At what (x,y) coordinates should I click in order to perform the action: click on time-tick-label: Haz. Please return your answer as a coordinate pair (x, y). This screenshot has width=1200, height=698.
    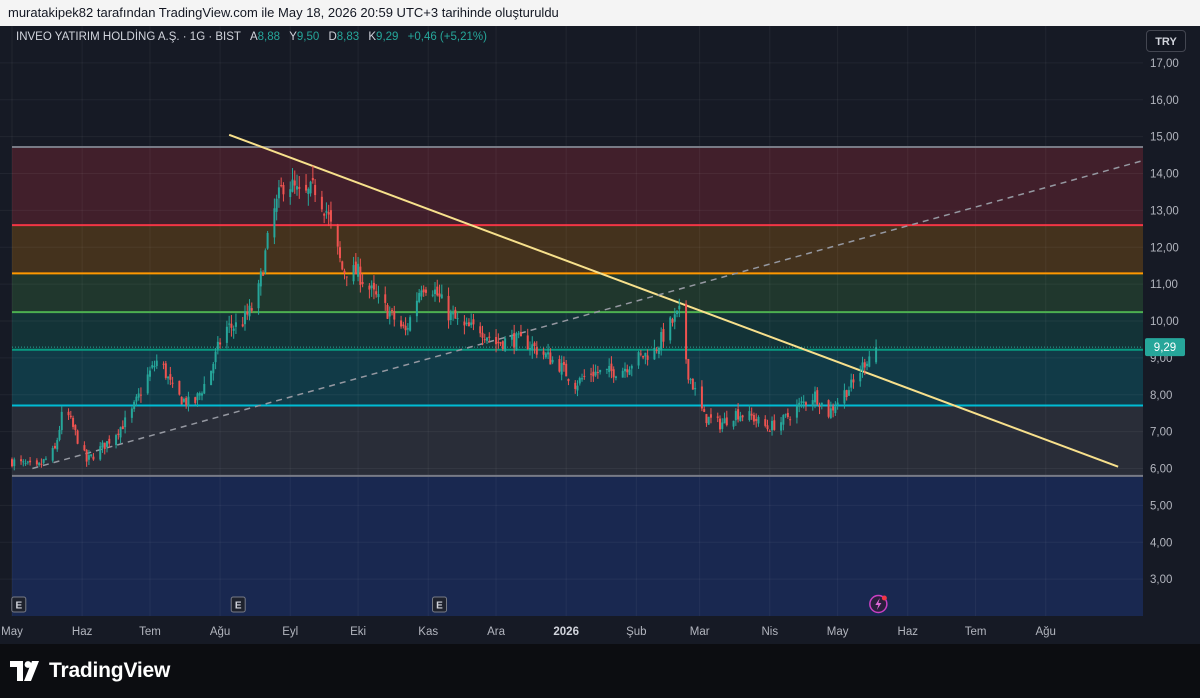
    Looking at the image, I should click on (908, 632).